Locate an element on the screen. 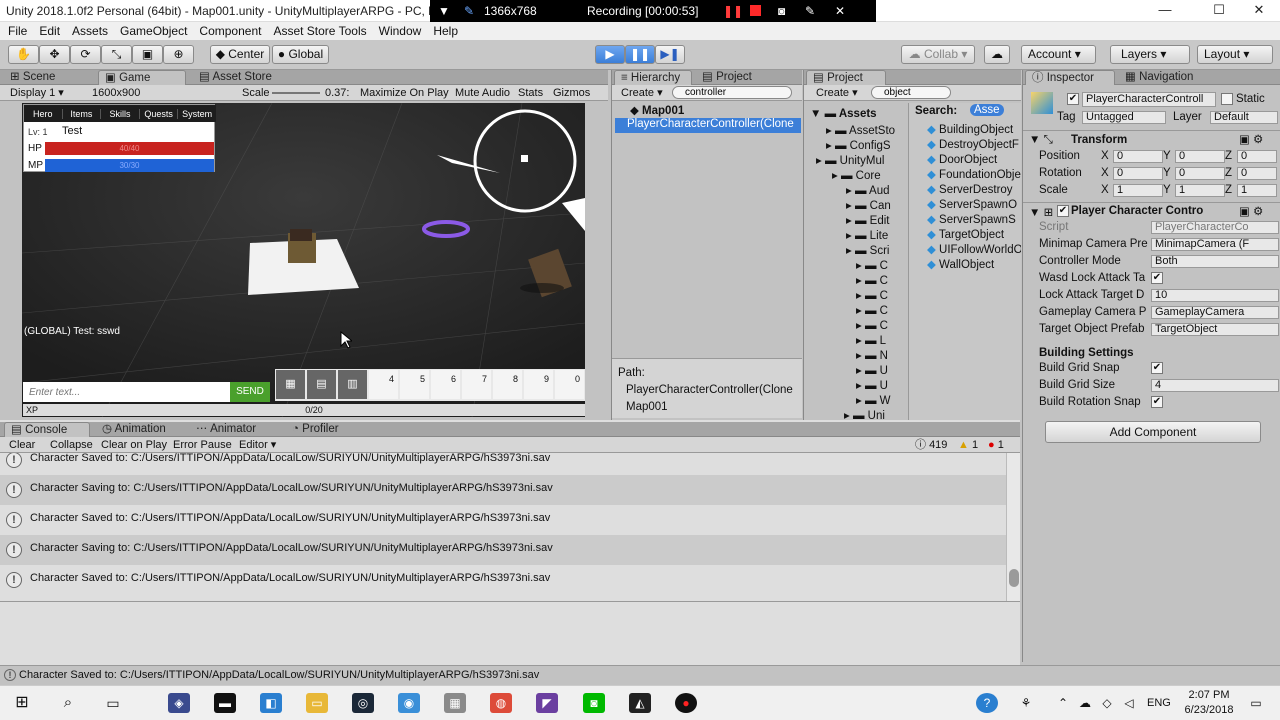  maximize-on-play-toggle: Maximize On Play is located at coordinates (404, 93).